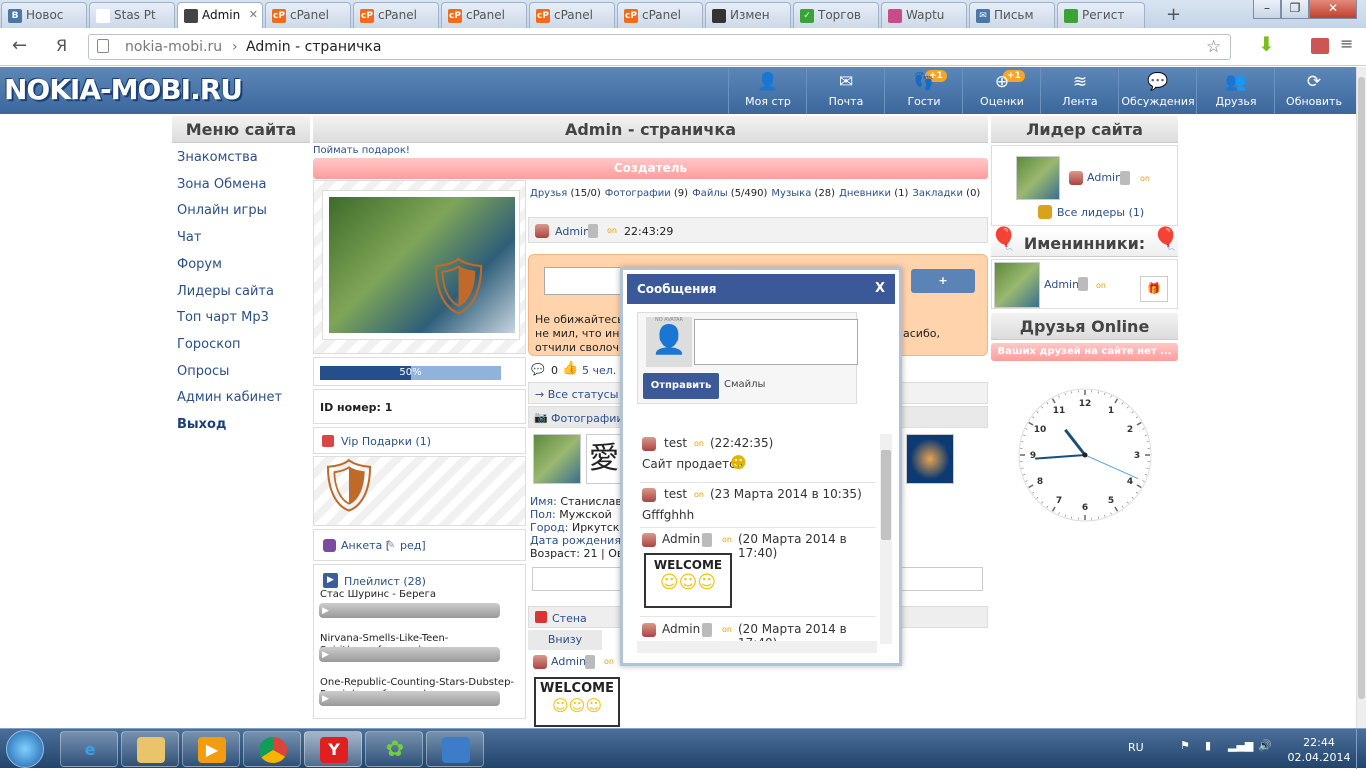 The image size is (1366, 769). I want to click on menu-item: Лидеры сайта, so click(225, 291).